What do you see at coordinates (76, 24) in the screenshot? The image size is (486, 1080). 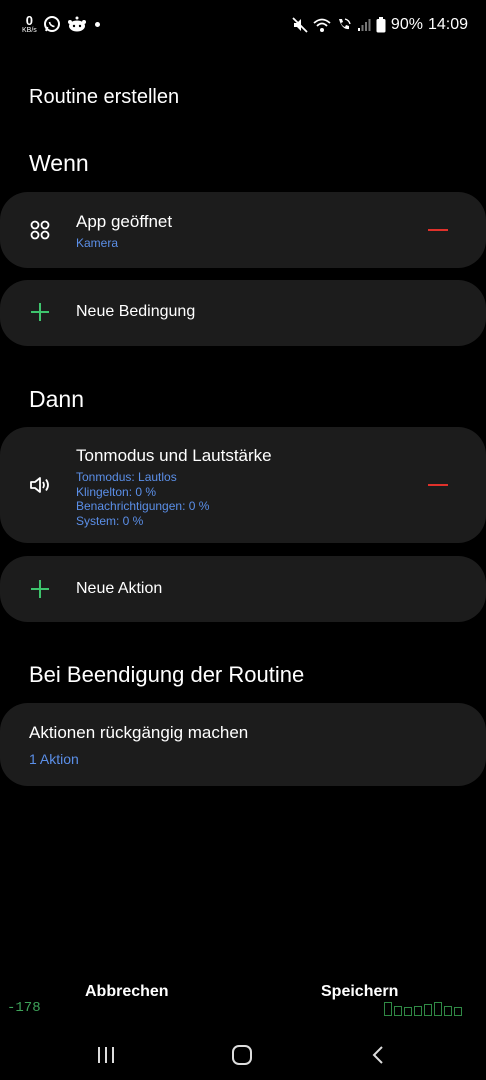 I see `reddit-icon` at bounding box center [76, 24].